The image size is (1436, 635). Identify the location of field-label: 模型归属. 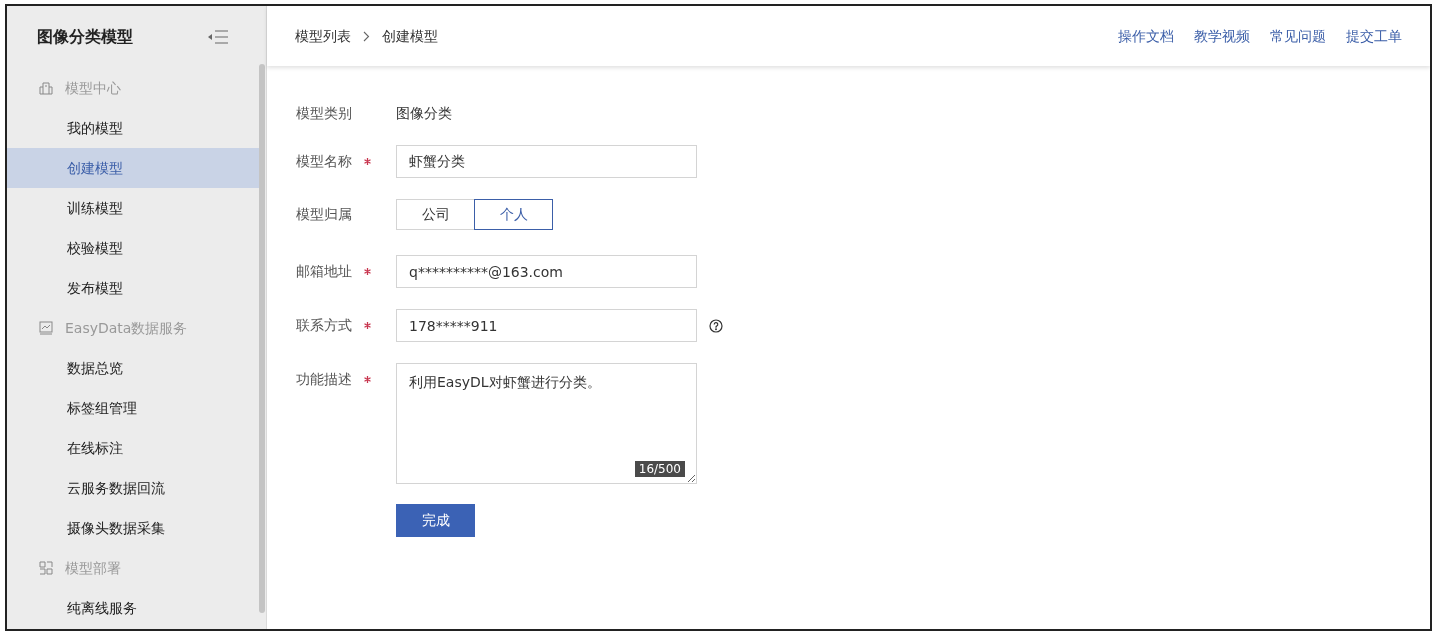
(324, 214).